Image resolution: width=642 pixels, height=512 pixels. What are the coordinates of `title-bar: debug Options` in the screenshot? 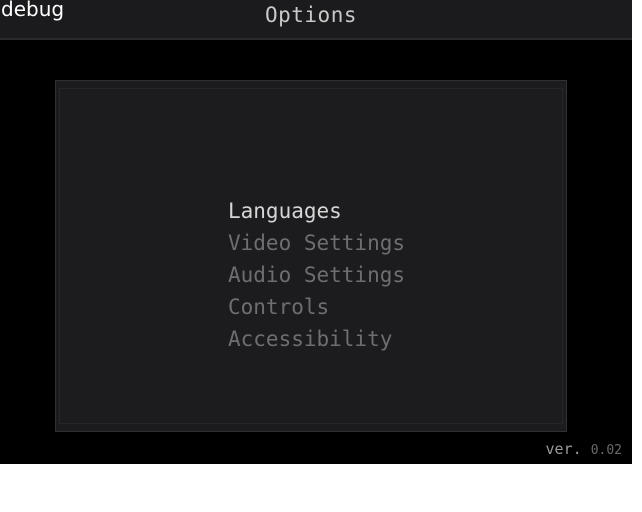 It's located at (316, 20).